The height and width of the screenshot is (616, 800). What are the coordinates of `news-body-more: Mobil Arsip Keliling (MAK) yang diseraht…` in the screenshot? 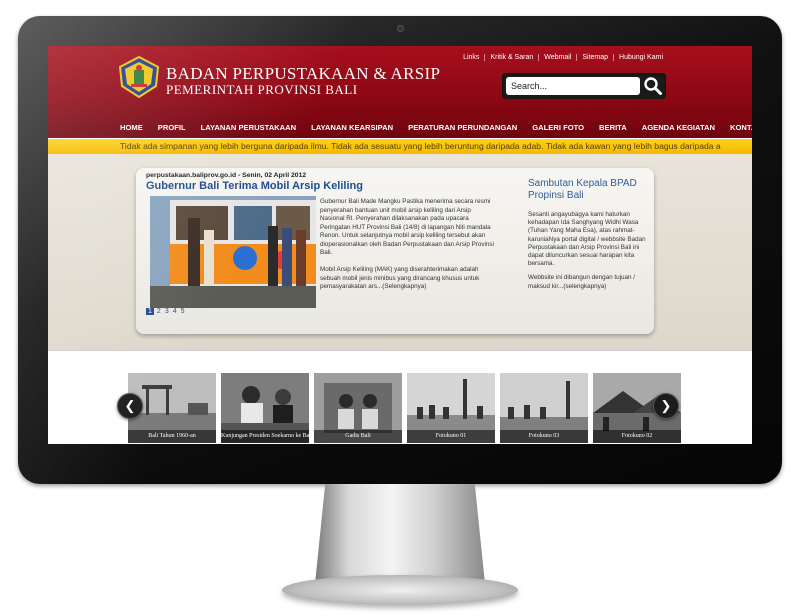 It's located at (408, 279).